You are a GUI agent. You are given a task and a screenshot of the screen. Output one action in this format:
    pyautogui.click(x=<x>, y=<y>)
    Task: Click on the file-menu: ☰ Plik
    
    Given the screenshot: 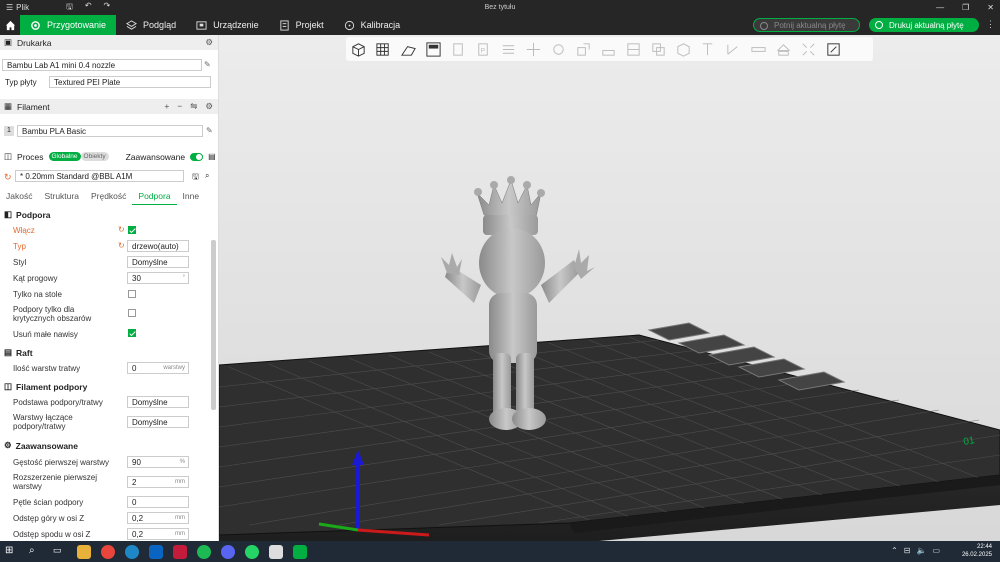 What is the action you would take?
    pyautogui.click(x=30, y=7)
    